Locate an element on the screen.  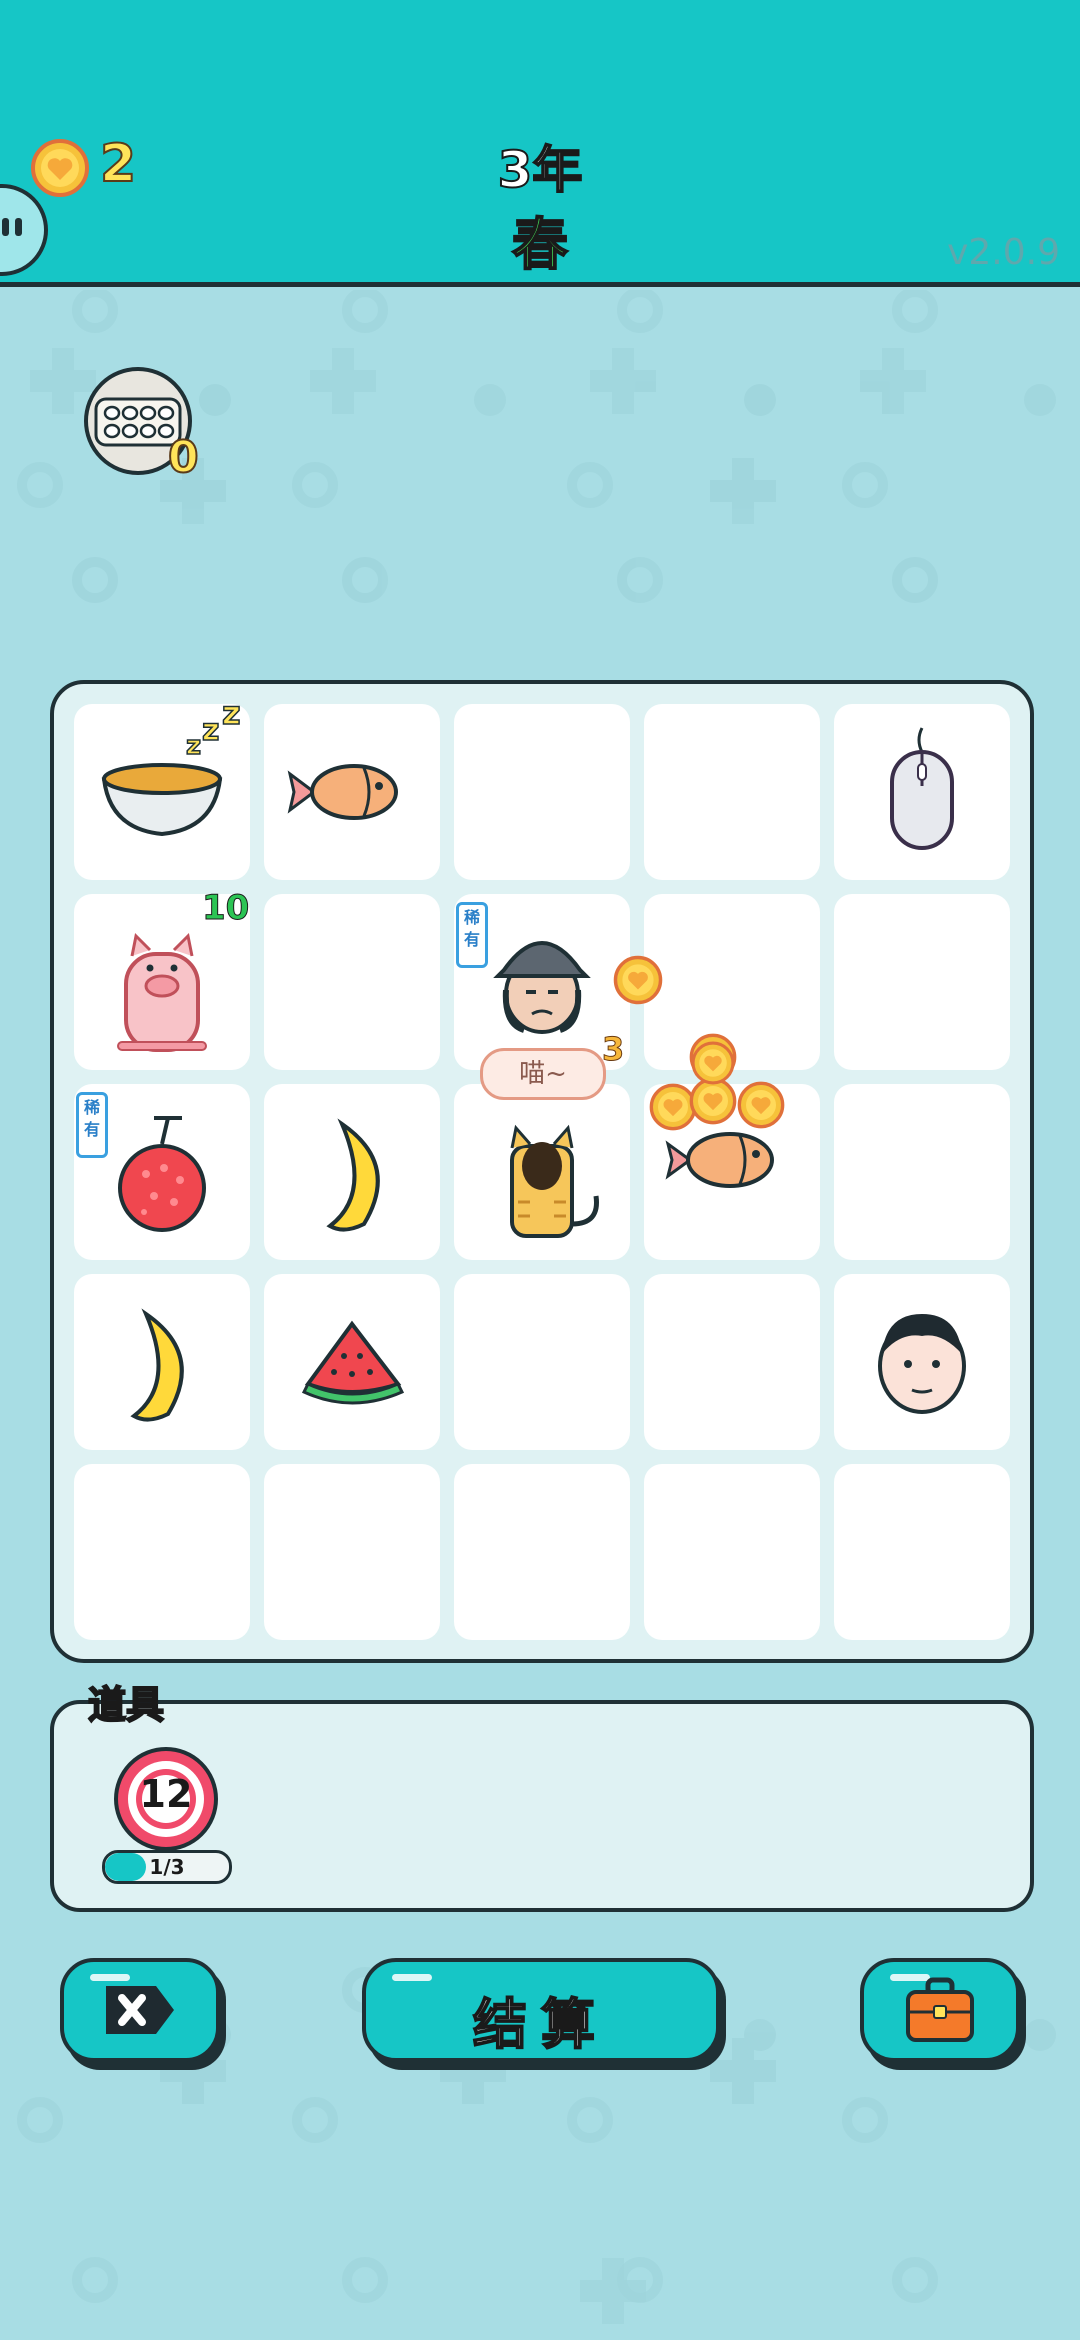
item-progress-text: 1/3 is located at coordinates (167, 1867).